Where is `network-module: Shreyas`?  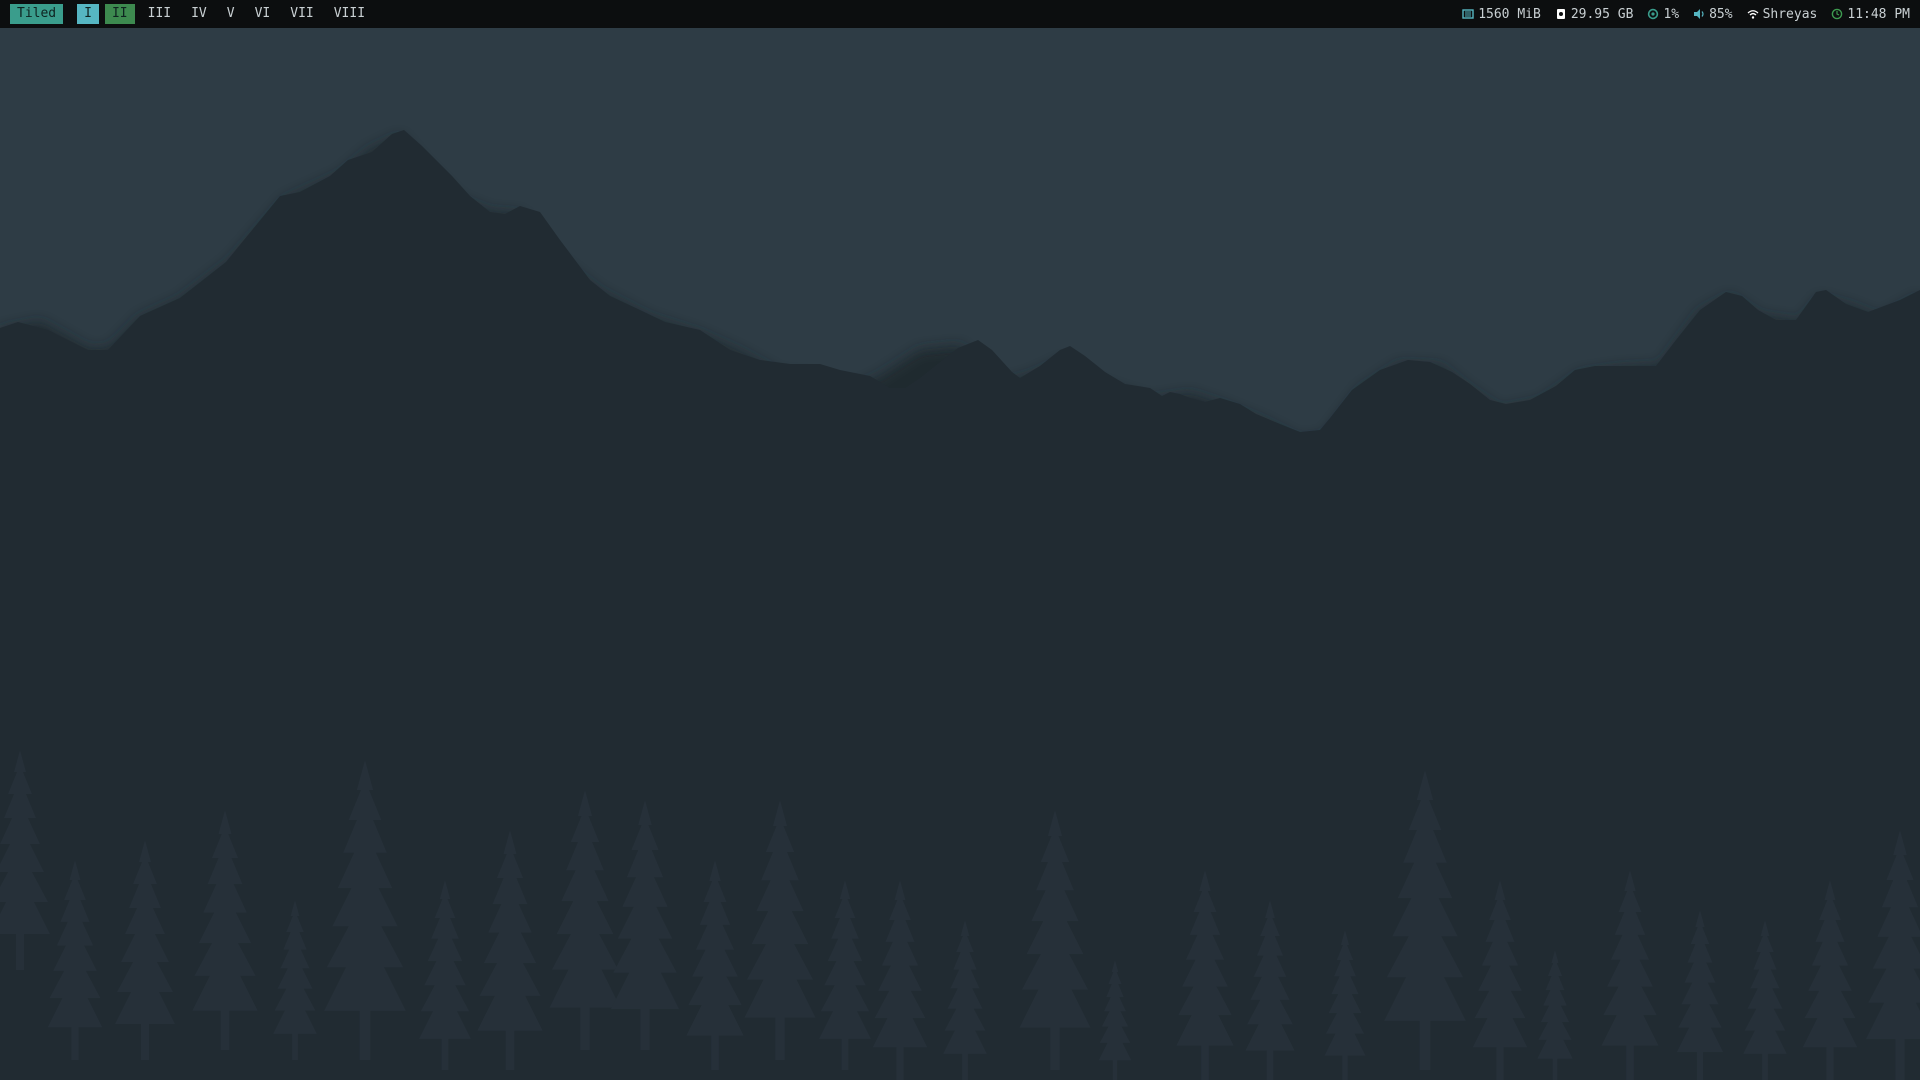 network-module: Shreyas is located at coordinates (1782, 14).